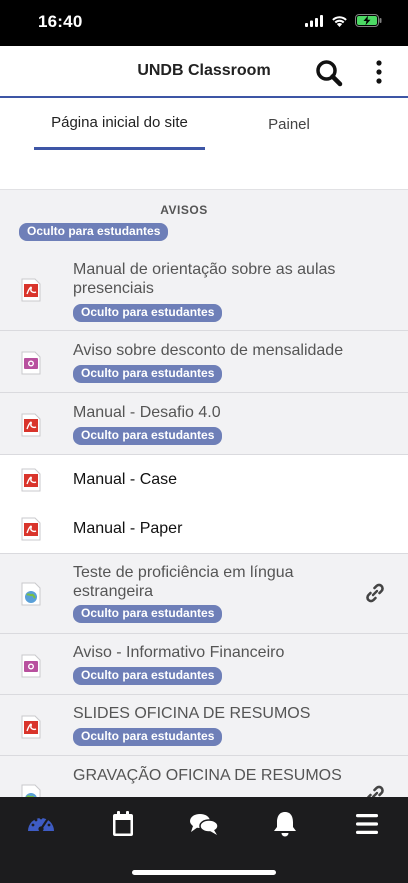 The image size is (408, 883). What do you see at coordinates (119, 124) in the screenshot?
I see `tab-site-home: Página inicial do site` at bounding box center [119, 124].